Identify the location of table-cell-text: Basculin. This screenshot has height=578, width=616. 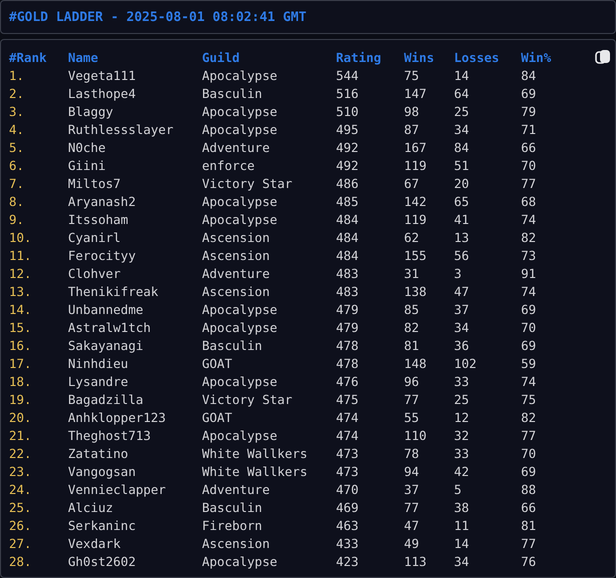
(233, 345).